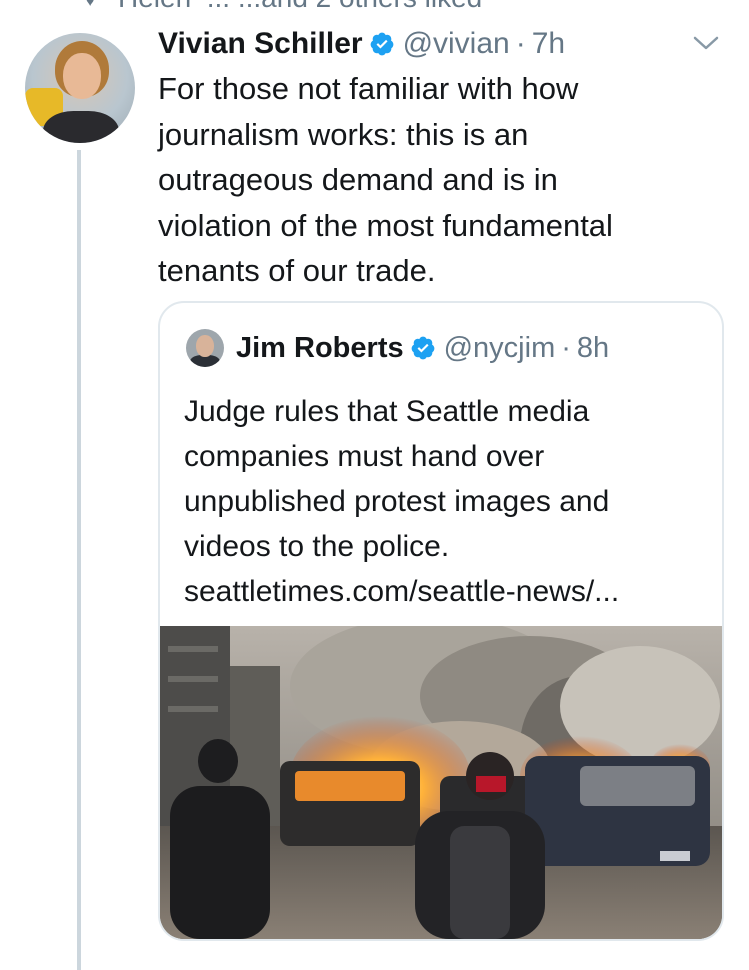  I want to click on heart-icon: ♥, so click(90, 4).